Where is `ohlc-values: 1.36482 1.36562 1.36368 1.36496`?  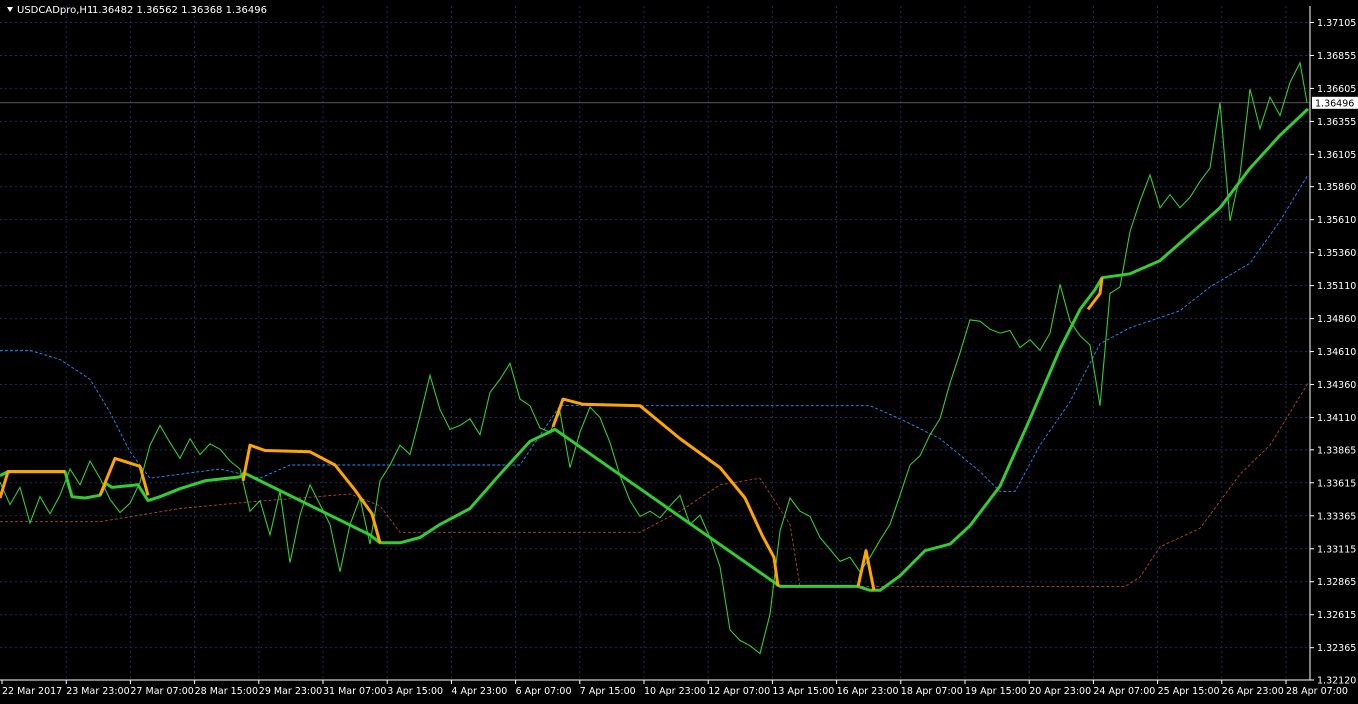 ohlc-values: 1.36482 1.36562 1.36368 1.36496 is located at coordinates (179, 10).